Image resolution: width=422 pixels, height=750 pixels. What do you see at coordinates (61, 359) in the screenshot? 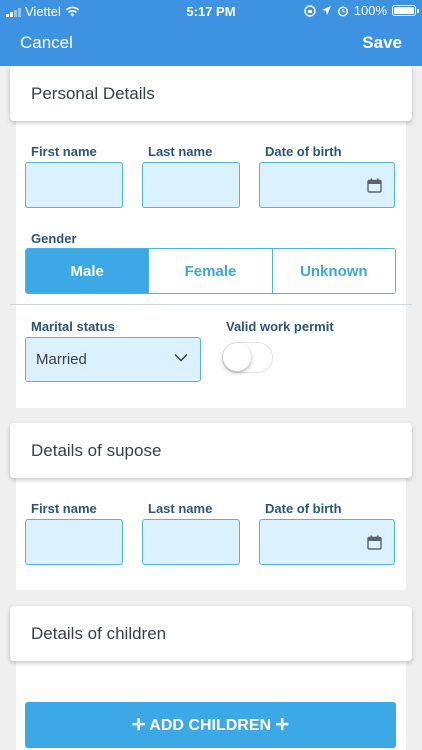
I see `marital-status-value: Married` at bounding box center [61, 359].